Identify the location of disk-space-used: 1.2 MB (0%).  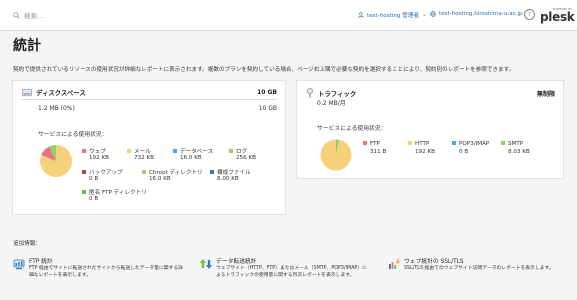
(56, 108).